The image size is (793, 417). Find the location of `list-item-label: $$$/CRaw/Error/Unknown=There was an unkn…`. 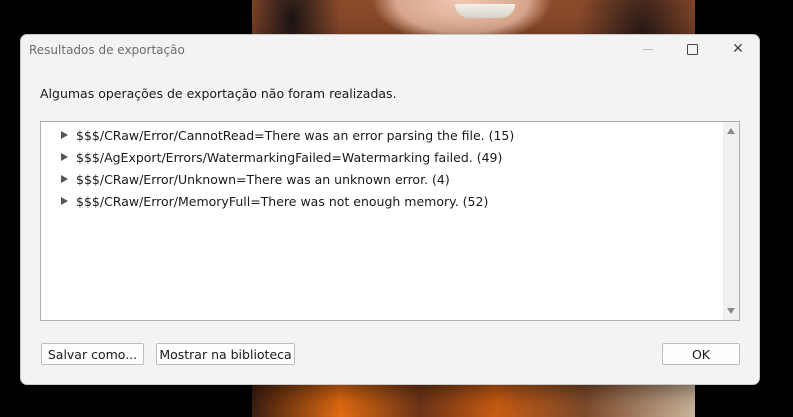

list-item-label: $$$/CRaw/Error/Unknown=There was an unkn… is located at coordinates (263, 179).